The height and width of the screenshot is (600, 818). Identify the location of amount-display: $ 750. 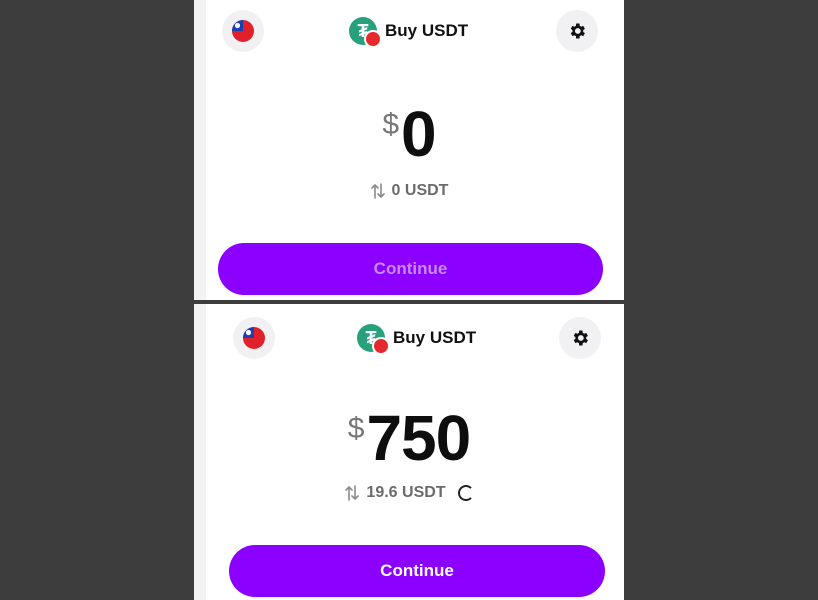
(409, 438).